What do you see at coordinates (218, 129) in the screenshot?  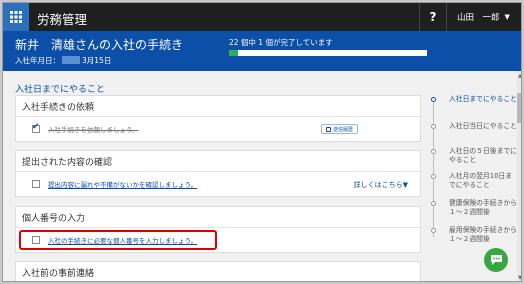 I see `task-row: 入社手続きを依頼しましょう。 送信履歴` at bounding box center [218, 129].